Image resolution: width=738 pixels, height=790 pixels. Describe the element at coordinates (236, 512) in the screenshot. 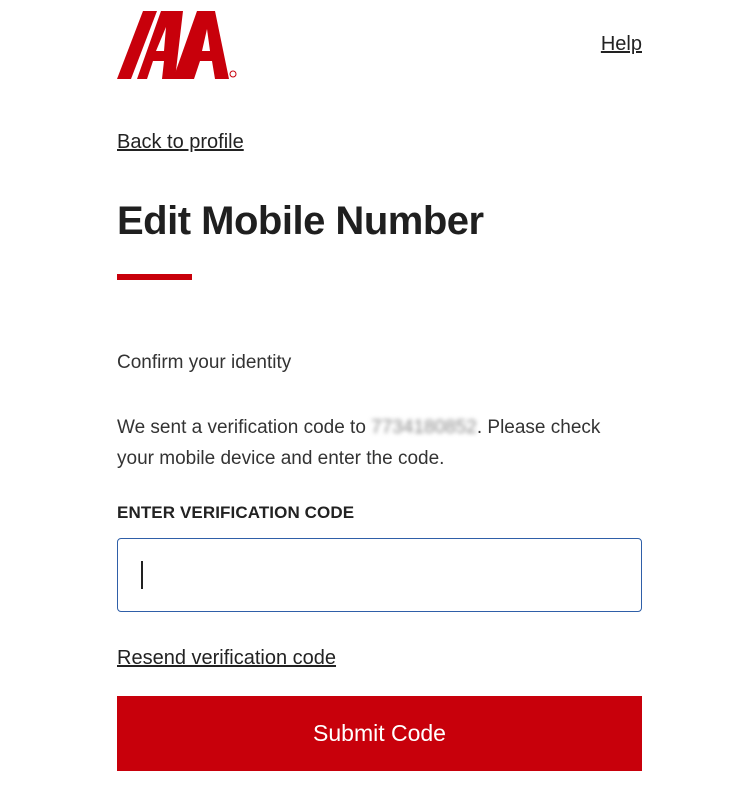

I see `verification-code-label: ENTER VERIFICATION CODE` at that location.